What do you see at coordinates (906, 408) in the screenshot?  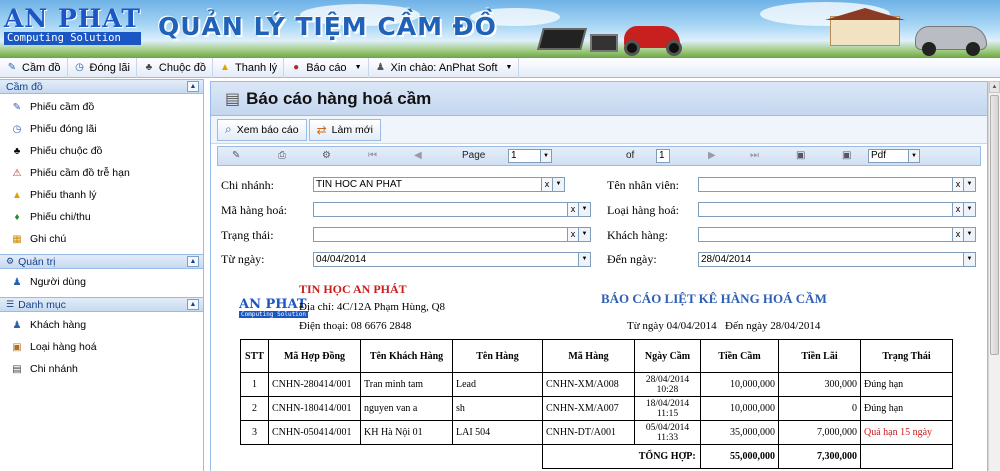 I see `cell-status: Đúng hạn` at bounding box center [906, 408].